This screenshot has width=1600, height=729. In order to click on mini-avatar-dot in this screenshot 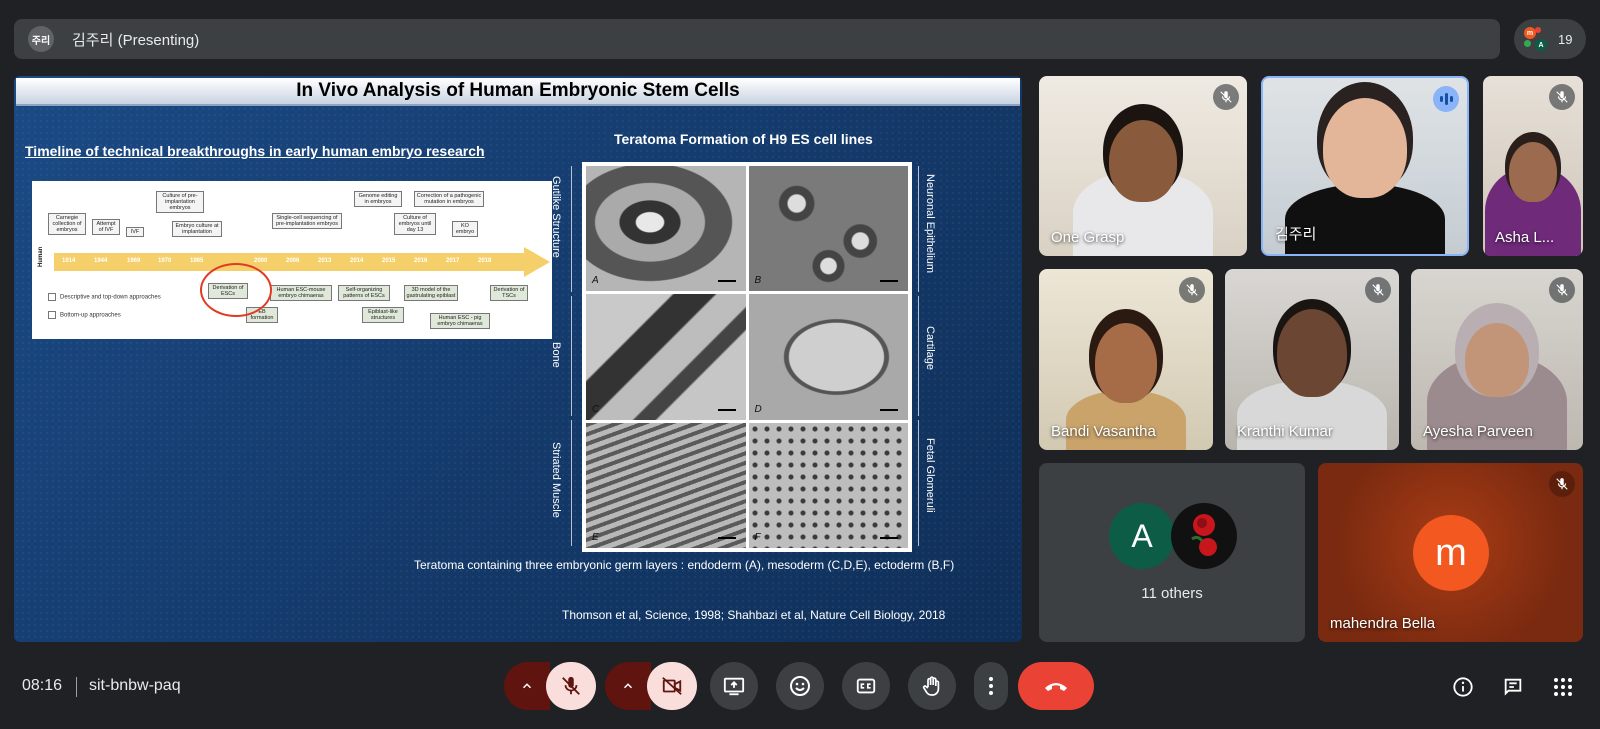, I will do `click(1527, 43)`.